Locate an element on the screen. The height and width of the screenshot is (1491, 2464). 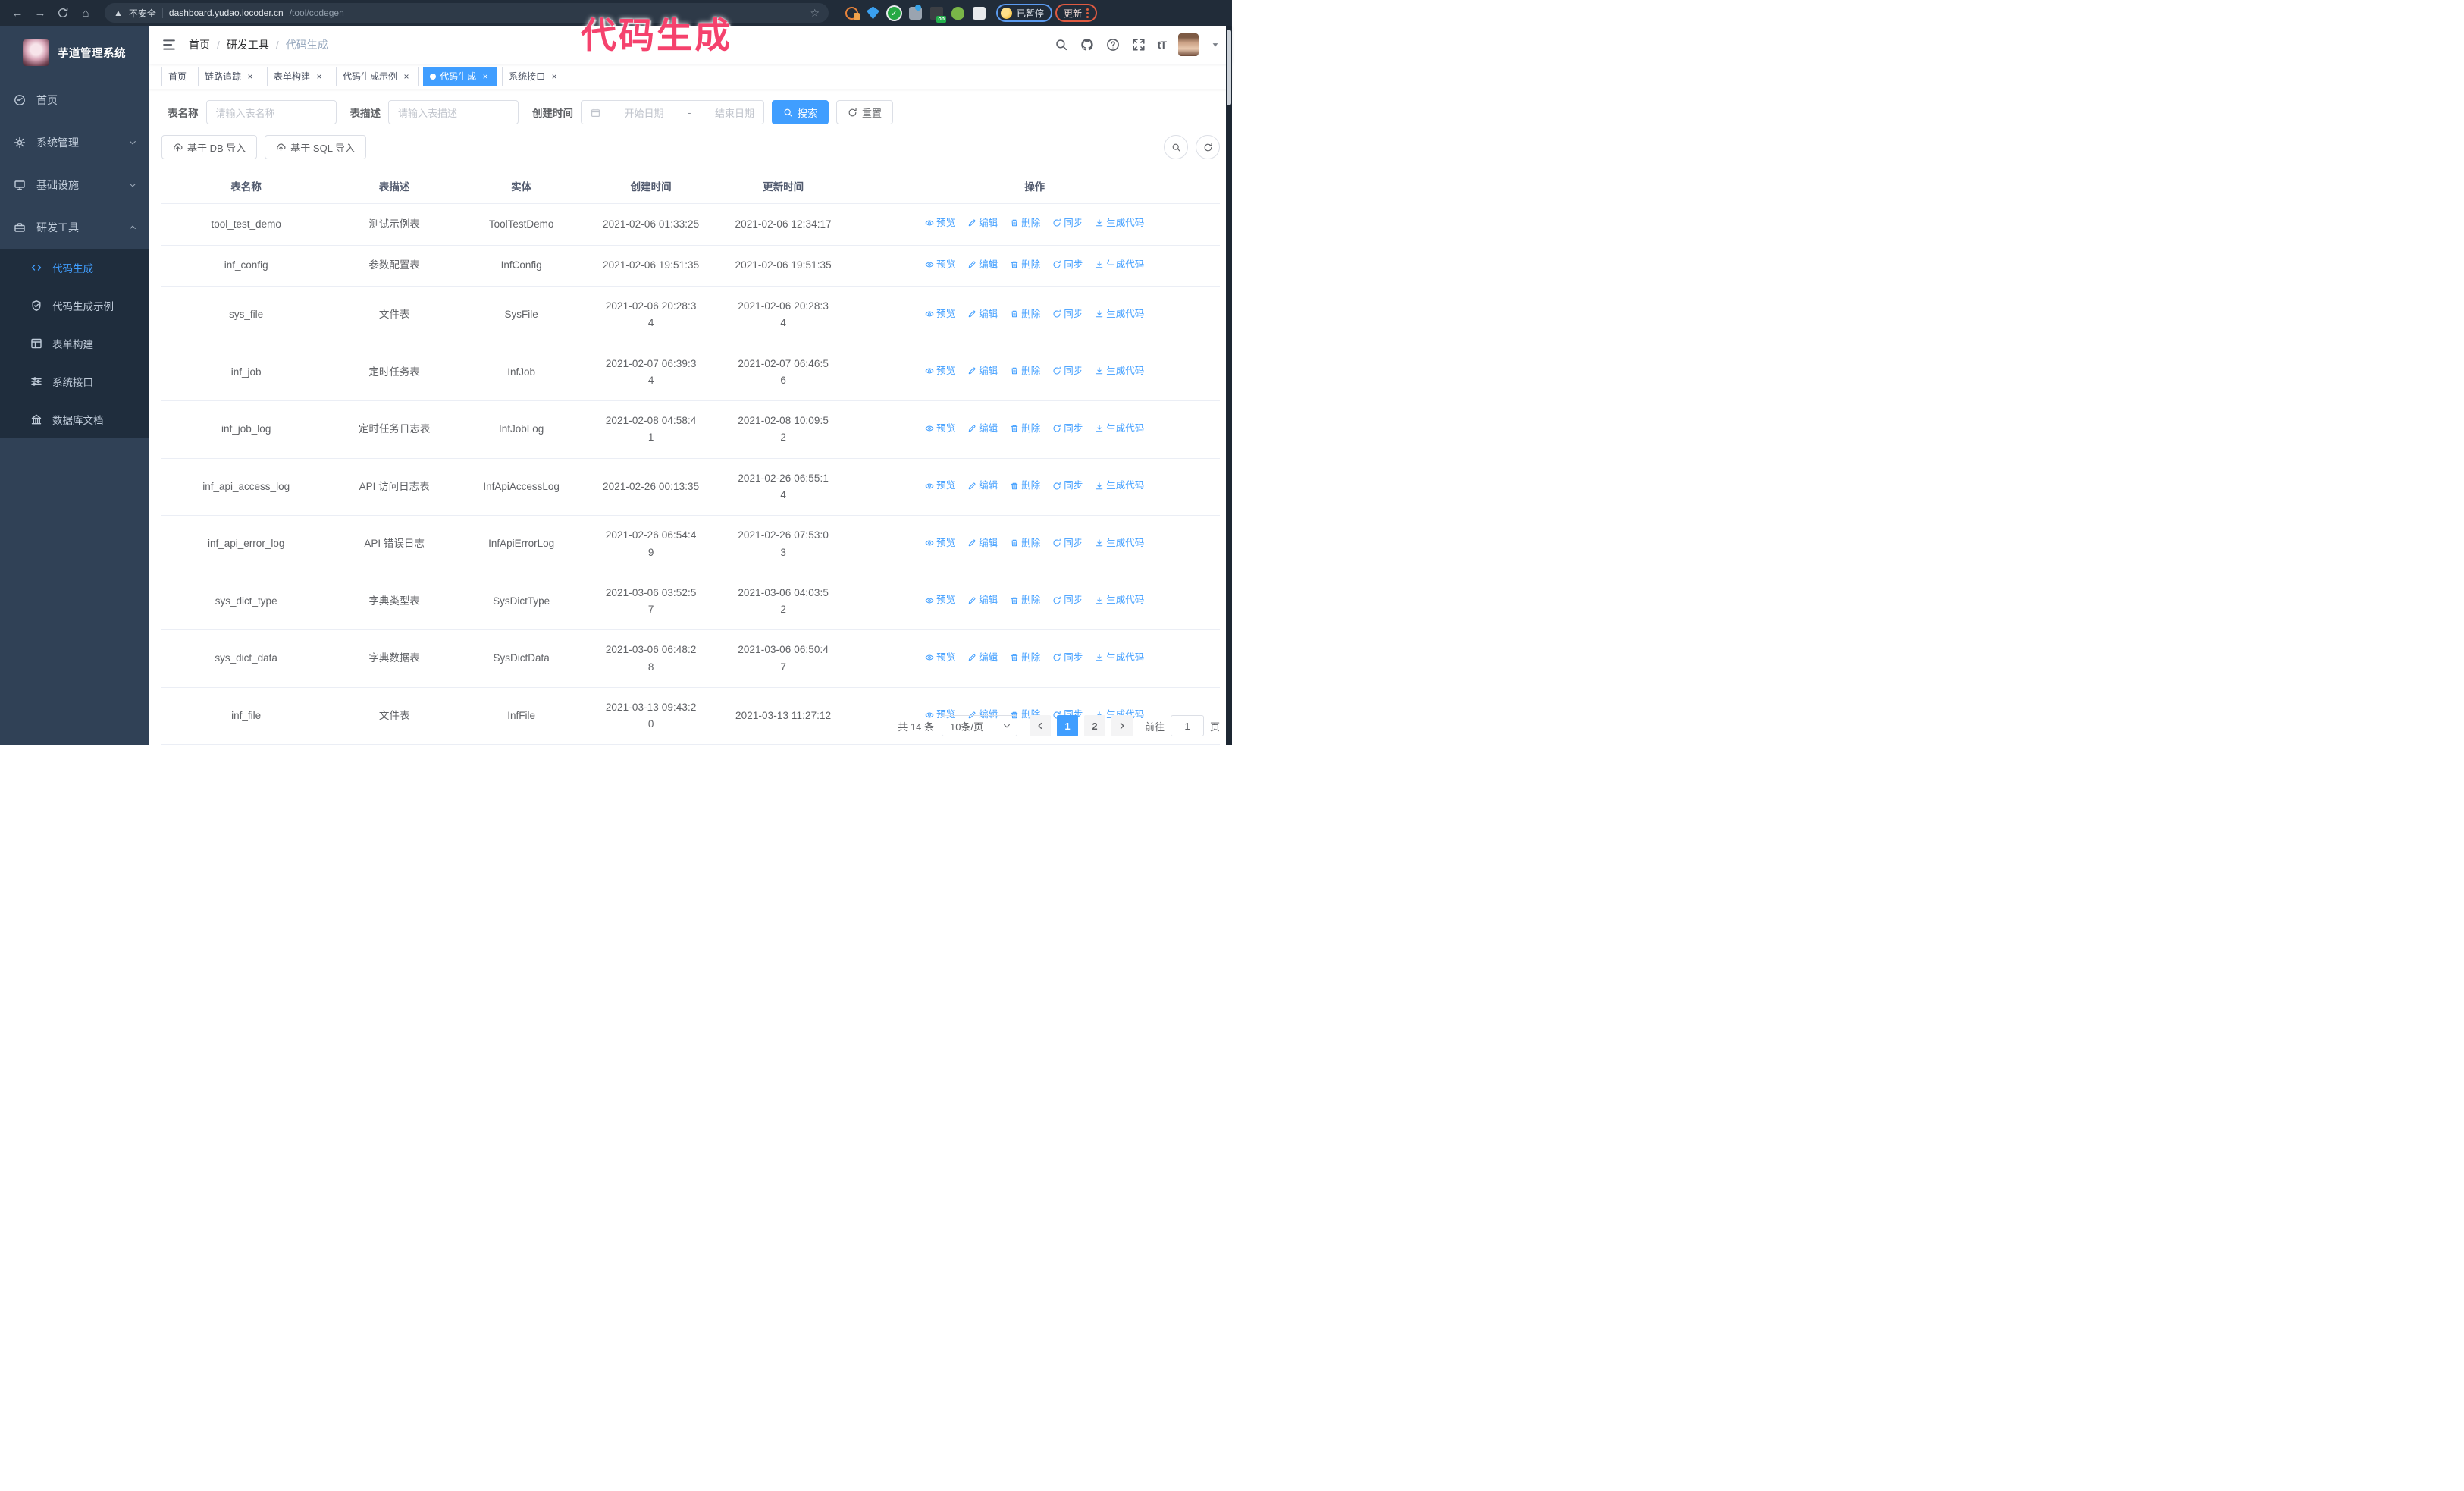
page-button-1: 1 is located at coordinates (1067, 725).